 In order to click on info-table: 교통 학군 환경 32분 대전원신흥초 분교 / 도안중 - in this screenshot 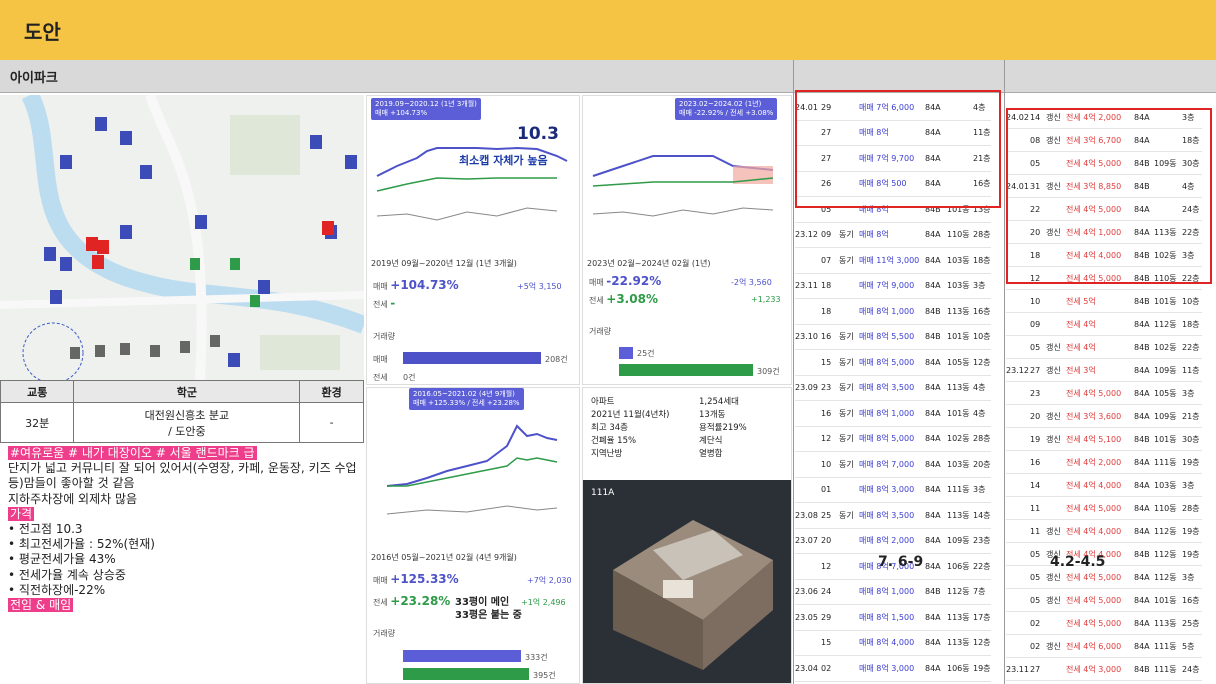, I will do `click(182, 411)`.